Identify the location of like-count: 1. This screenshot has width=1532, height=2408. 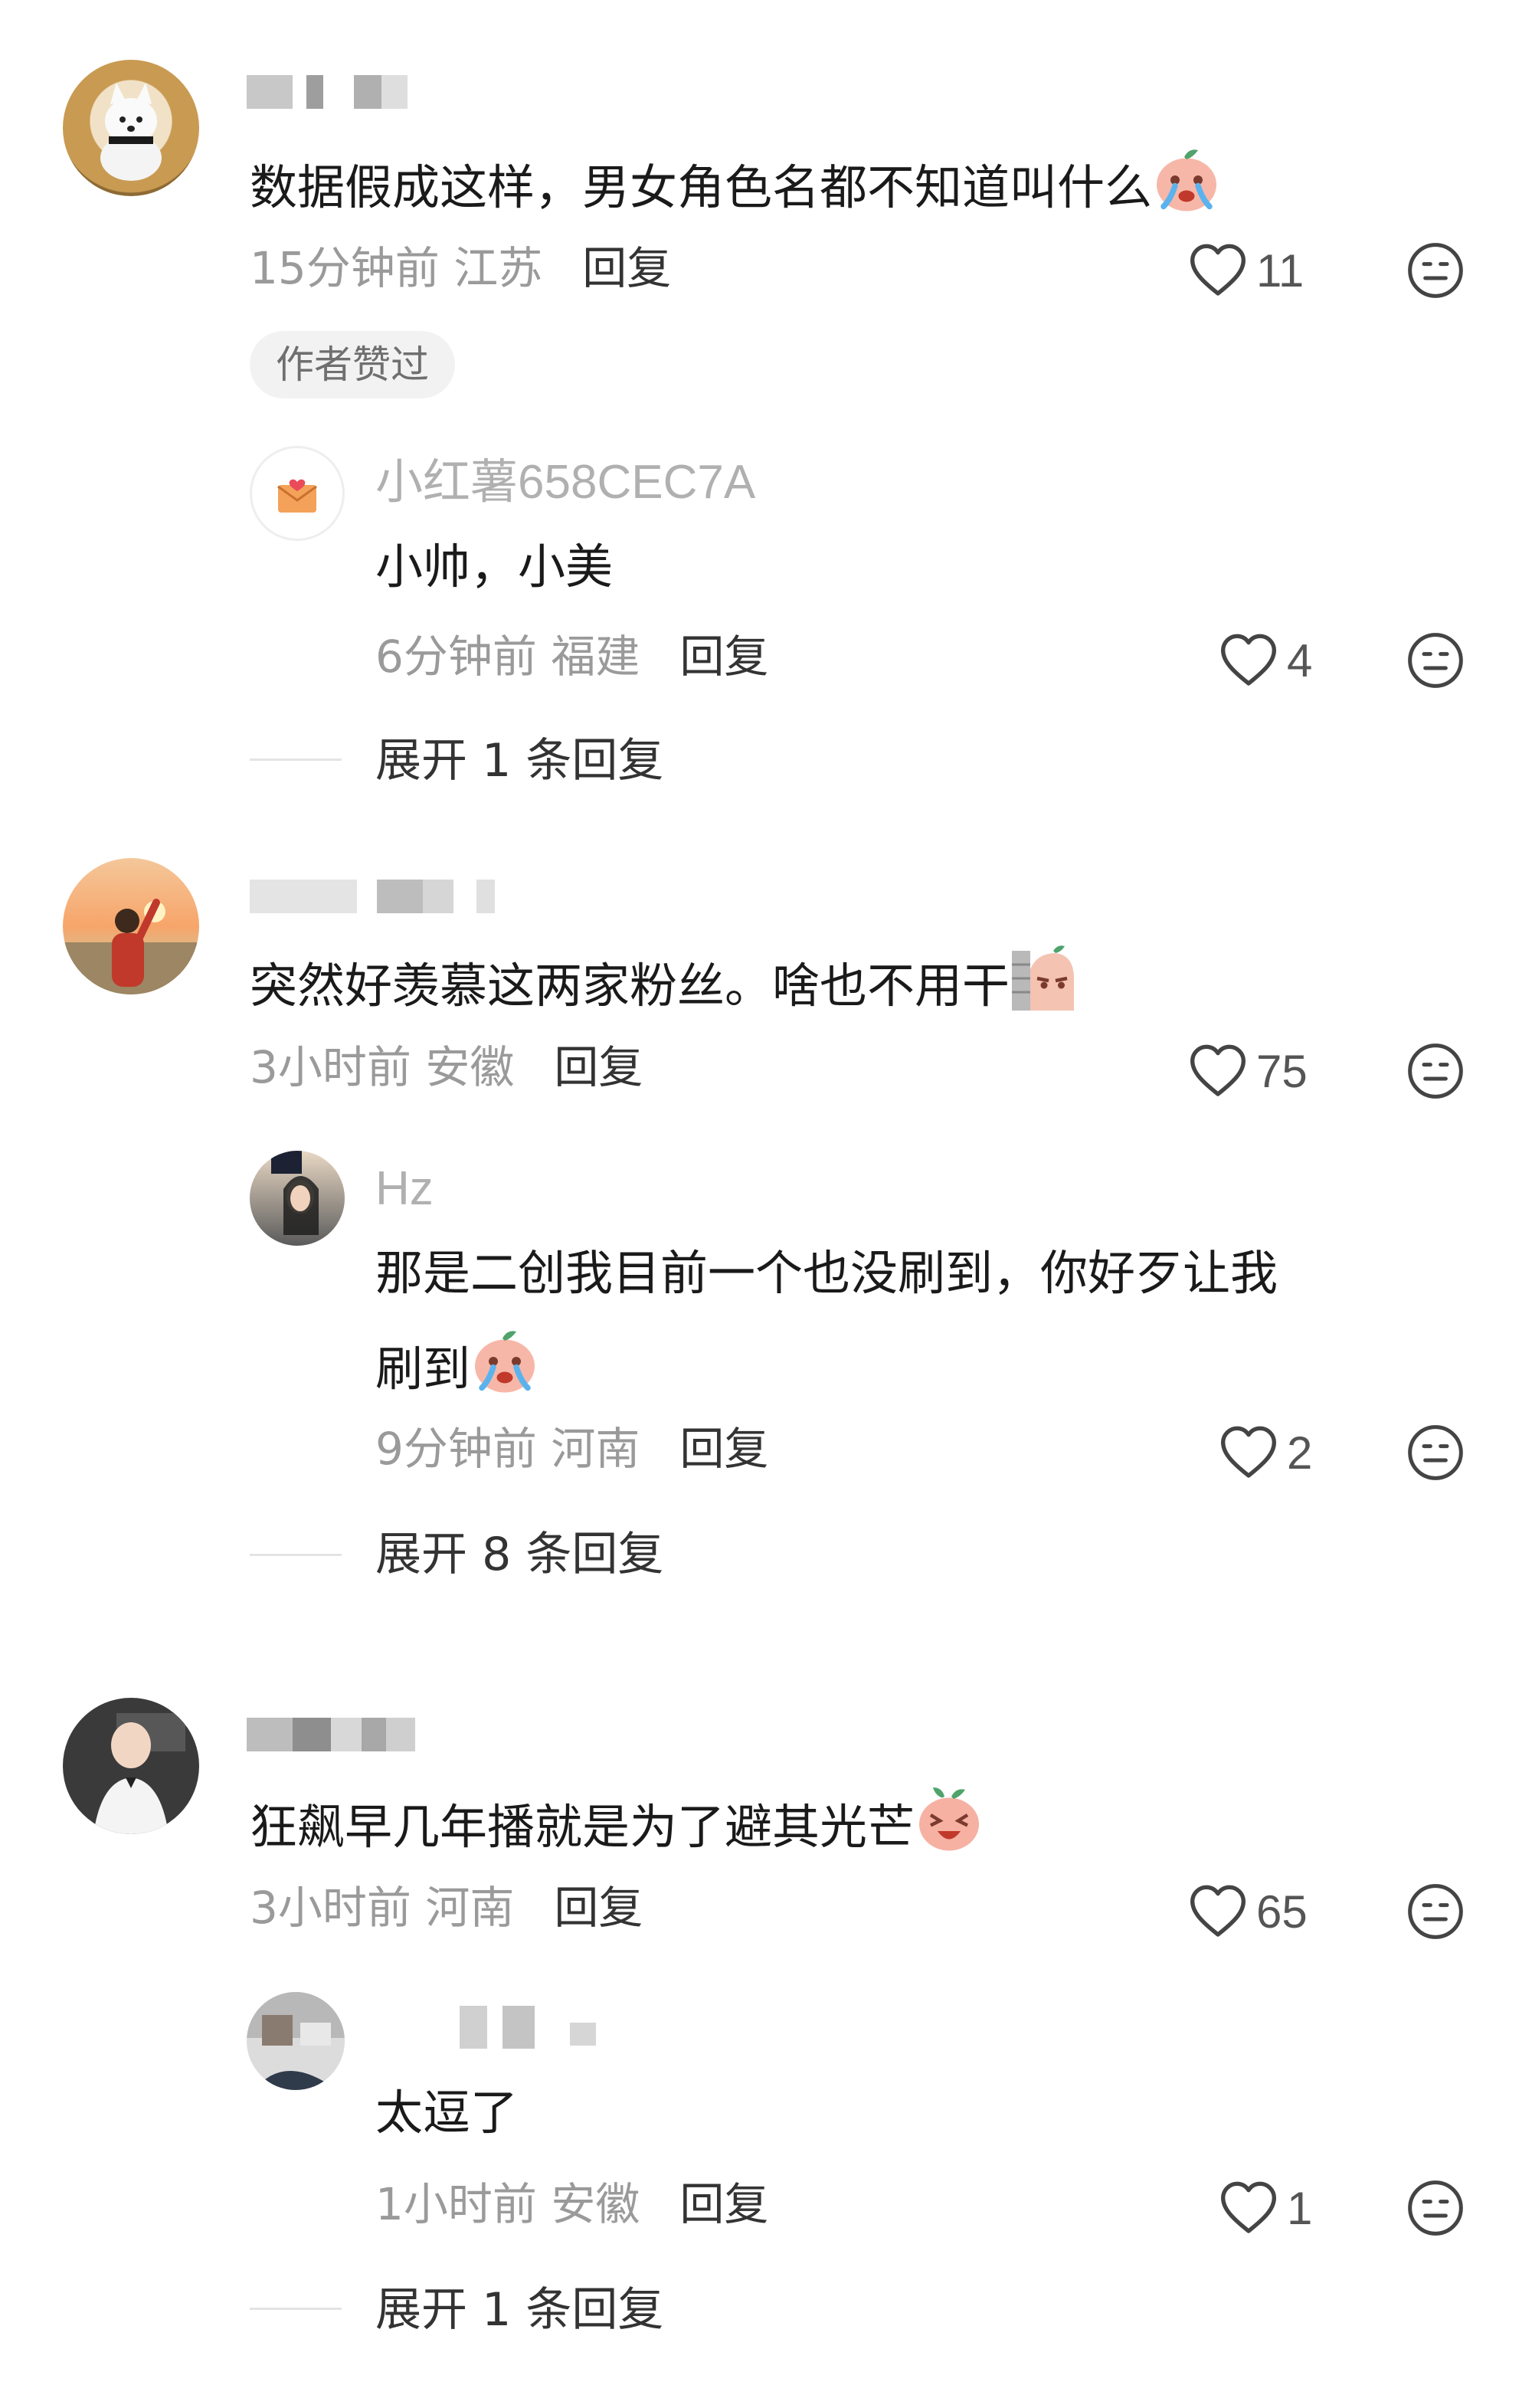
(1300, 2208).